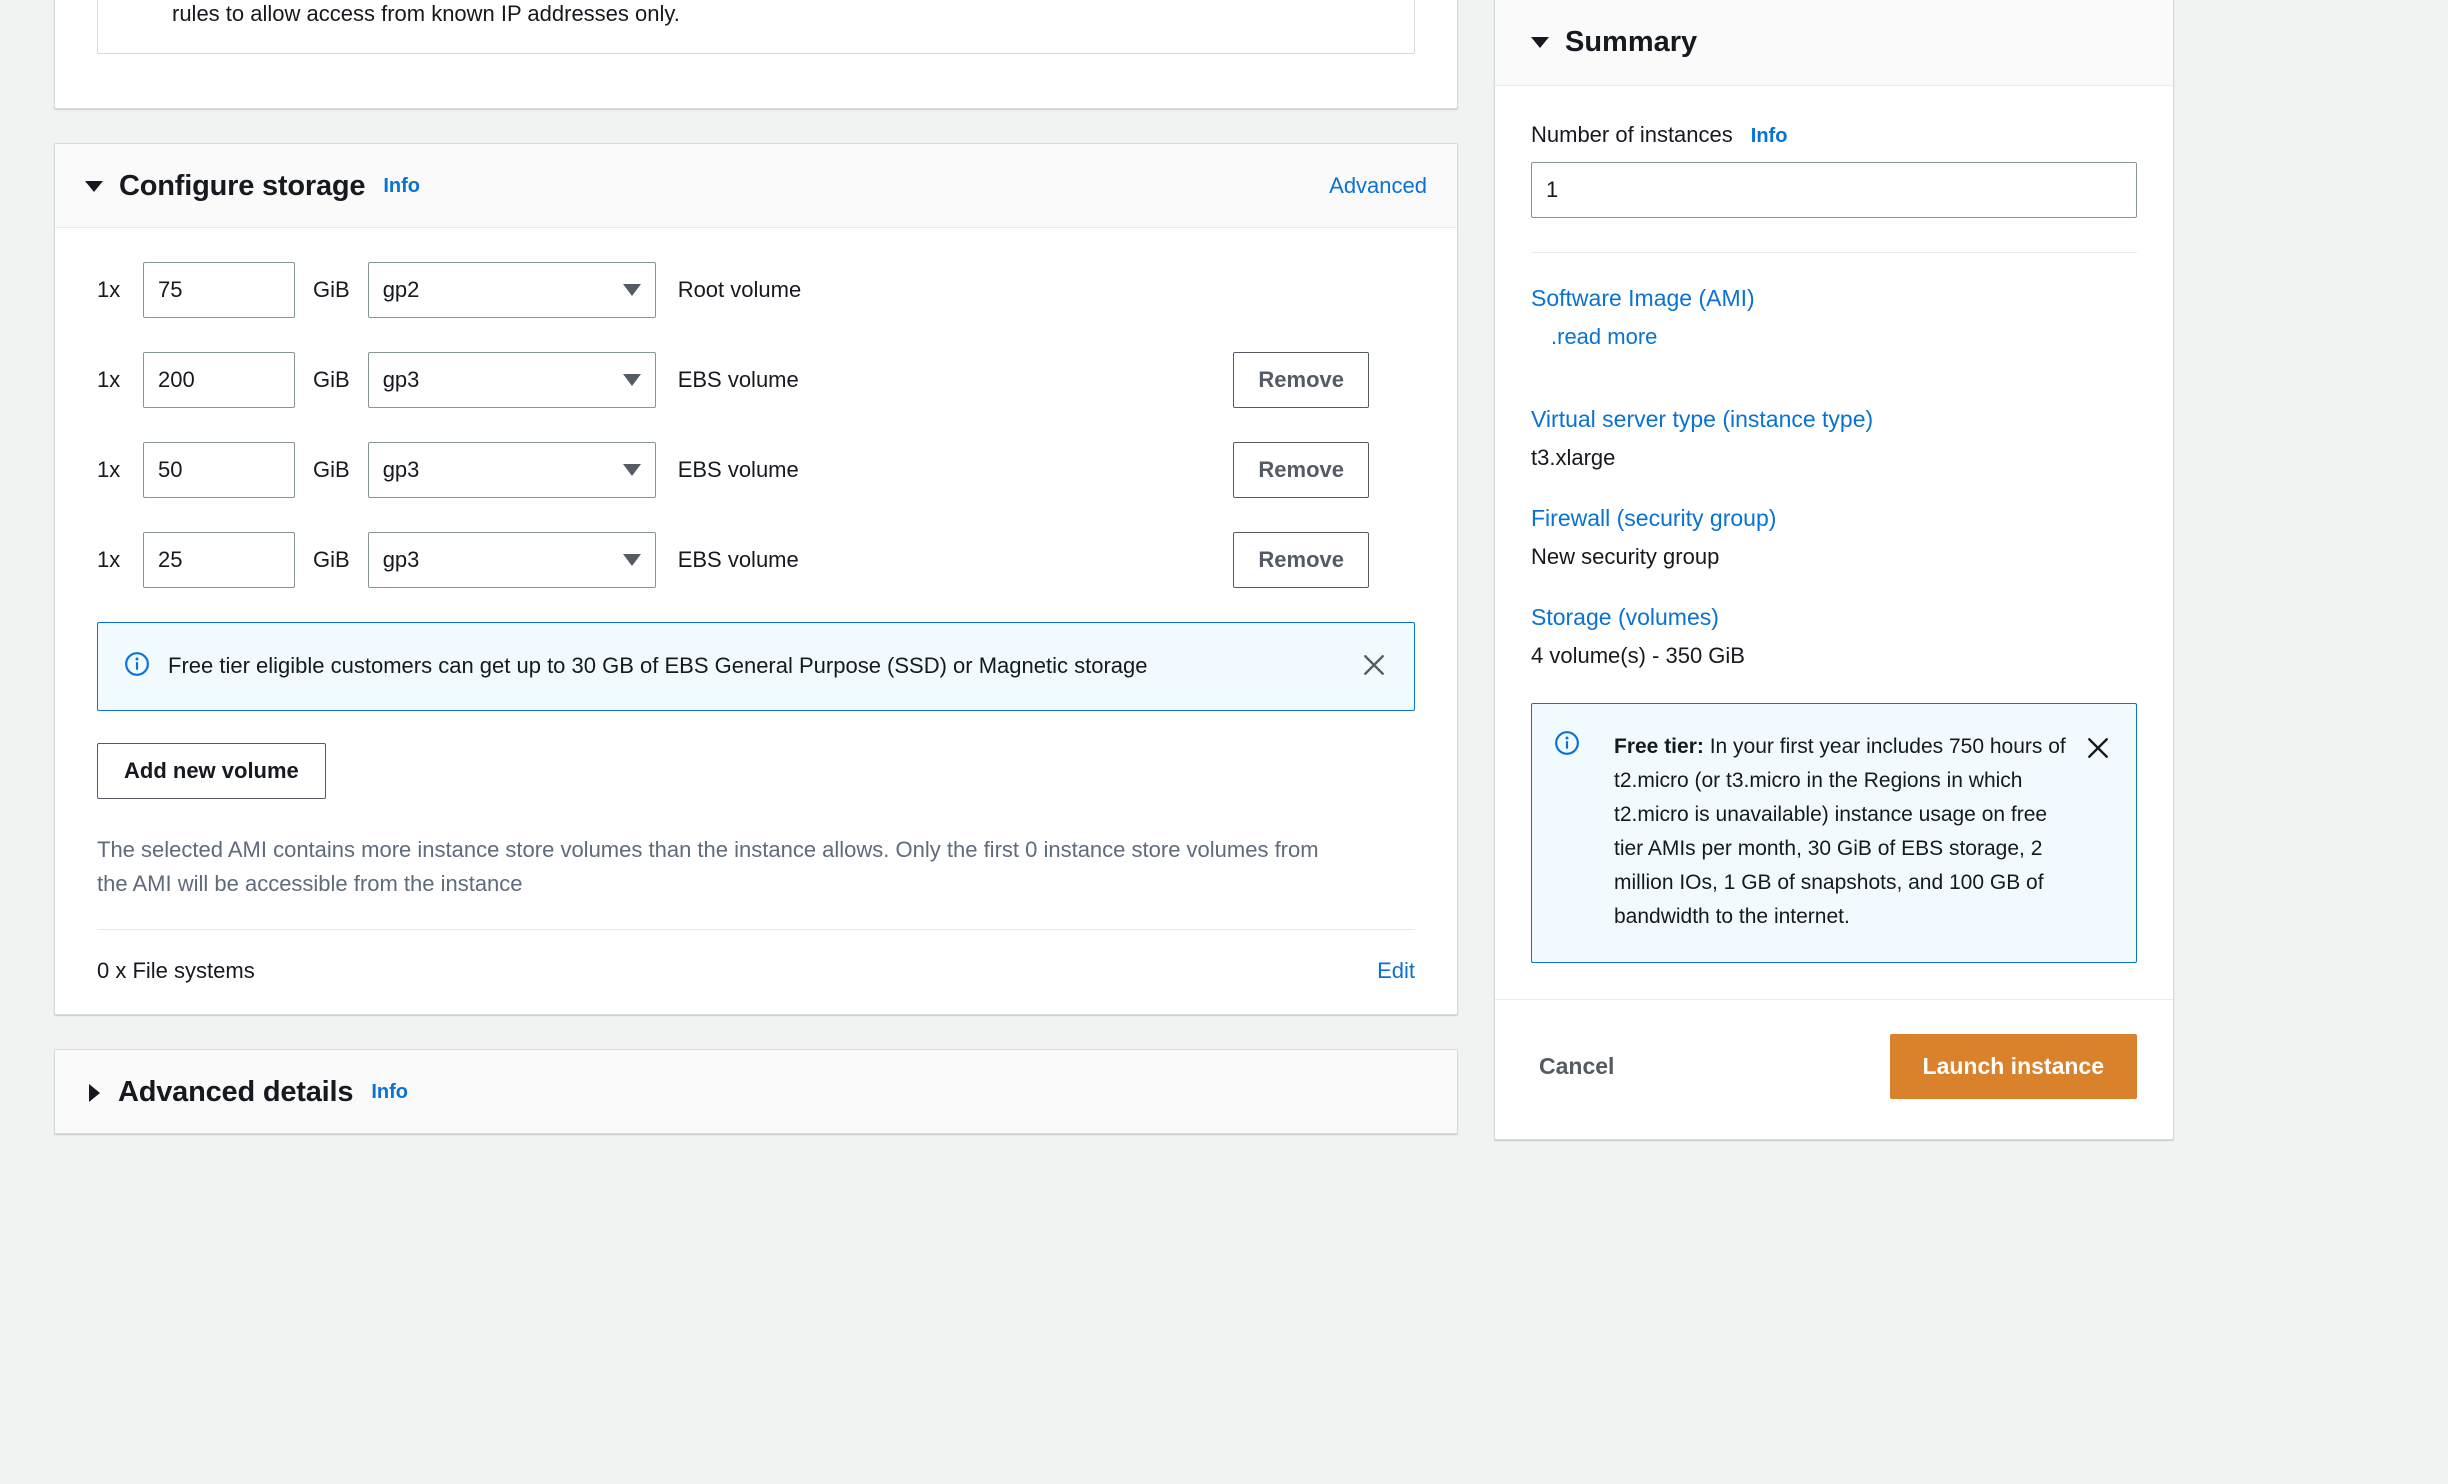  Describe the element at coordinates (139, 0) in the screenshot. I see `warning-triangle-icon` at that location.